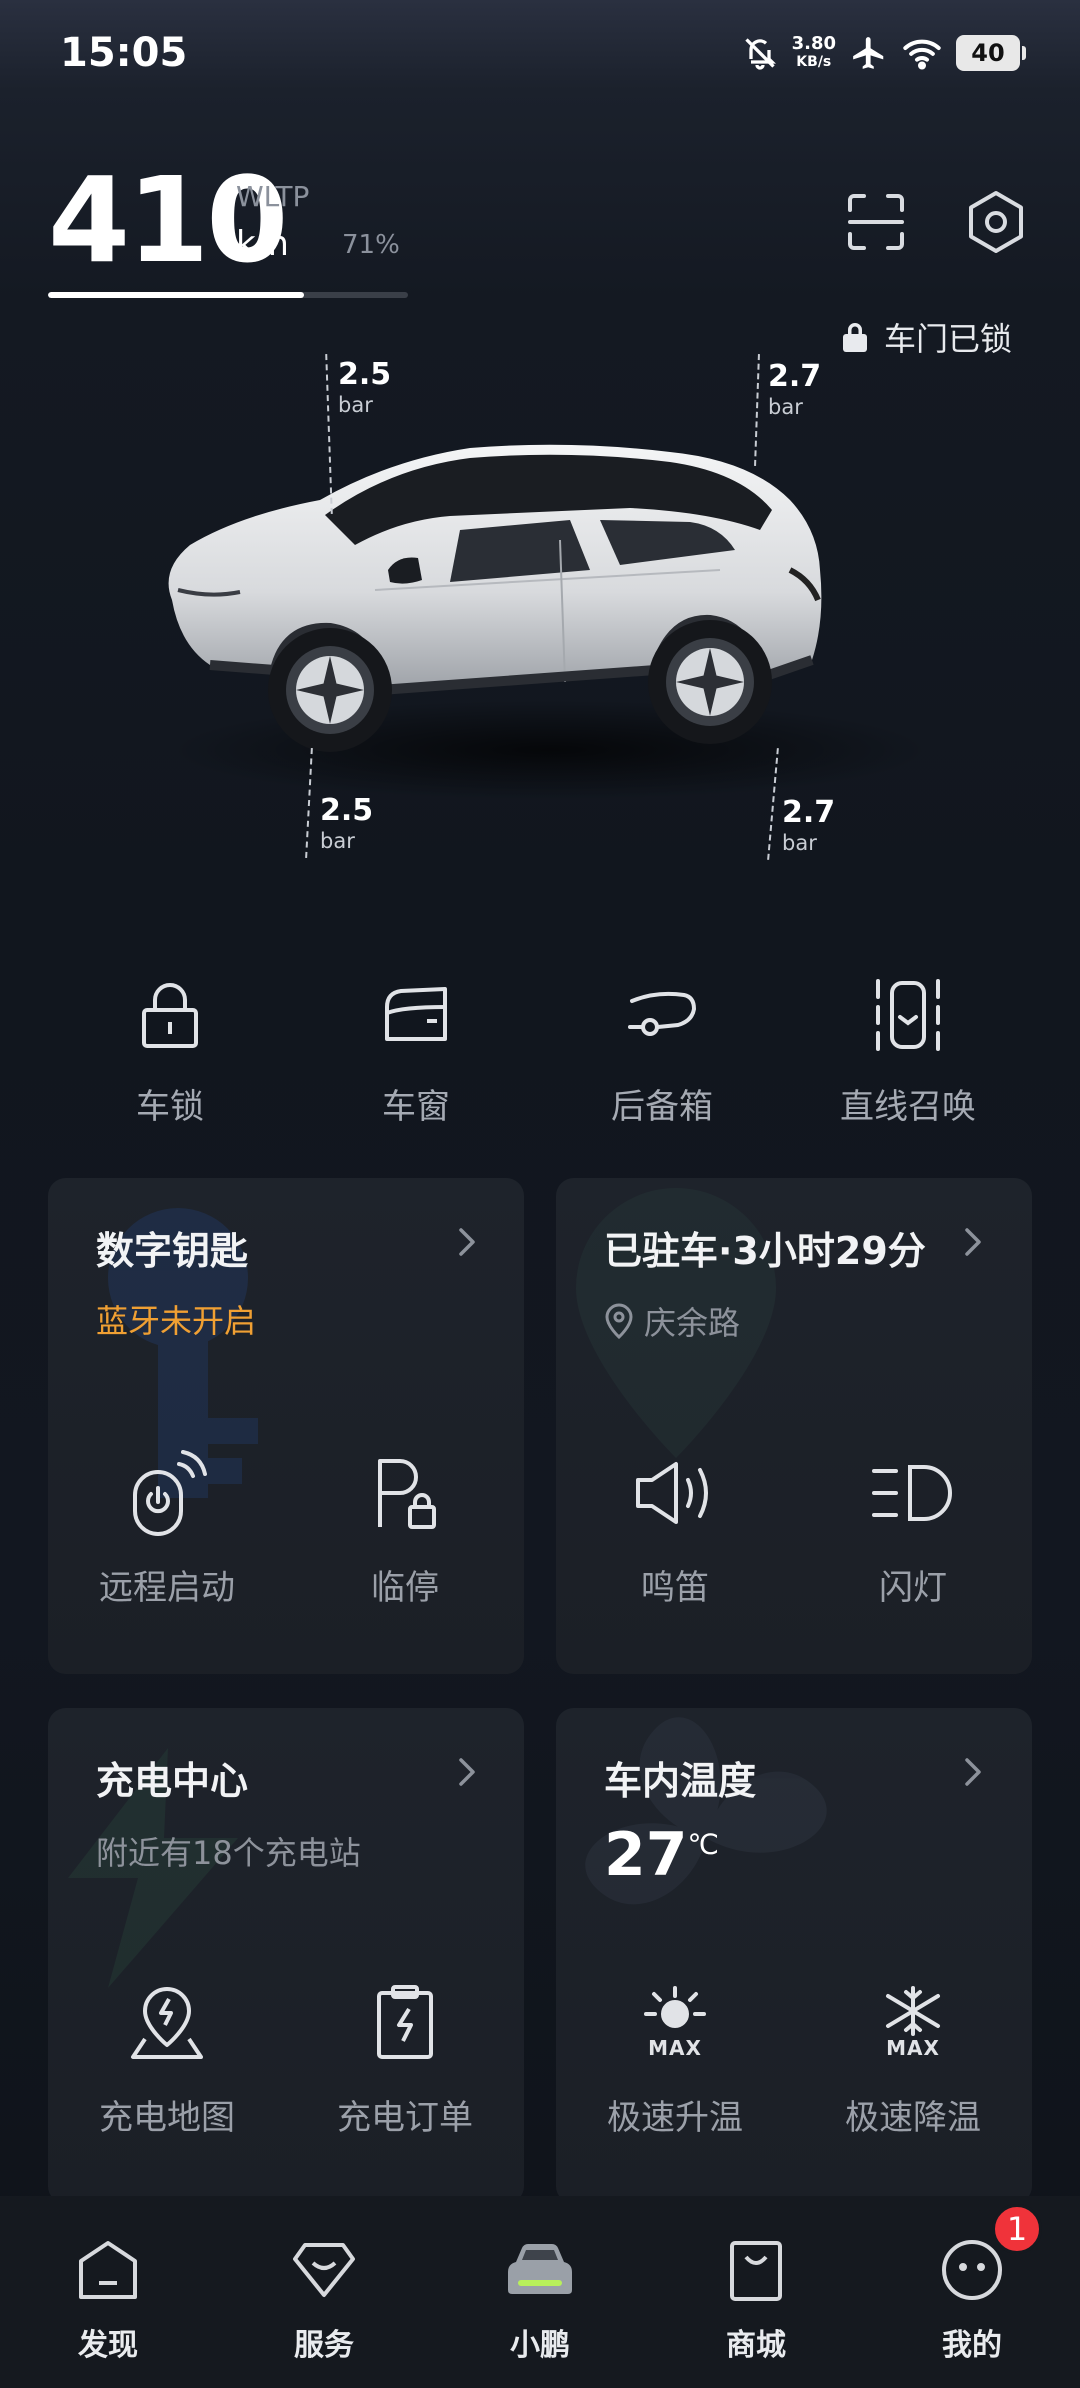 This screenshot has height=2388, width=1080. Describe the element at coordinates (170, 1493) in the screenshot. I see `remote-start-icon` at that location.